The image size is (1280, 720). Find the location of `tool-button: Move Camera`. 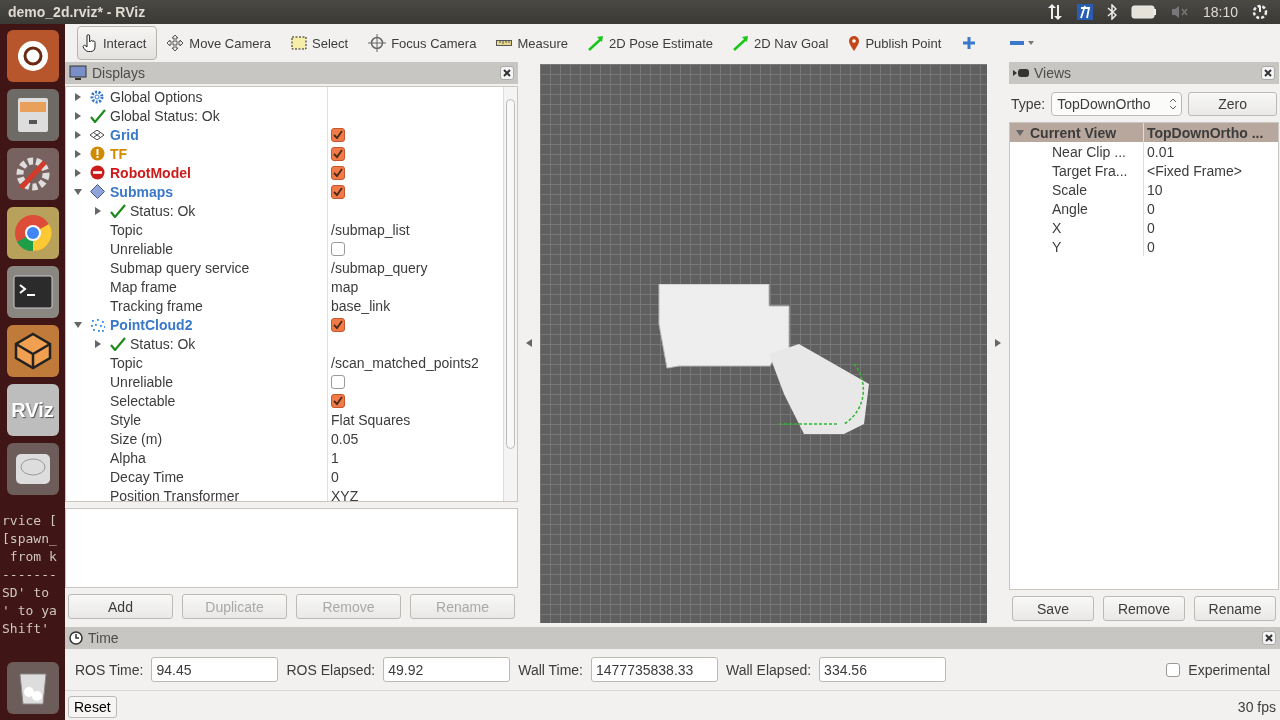

tool-button: Move Camera is located at coordinates (221, 43).